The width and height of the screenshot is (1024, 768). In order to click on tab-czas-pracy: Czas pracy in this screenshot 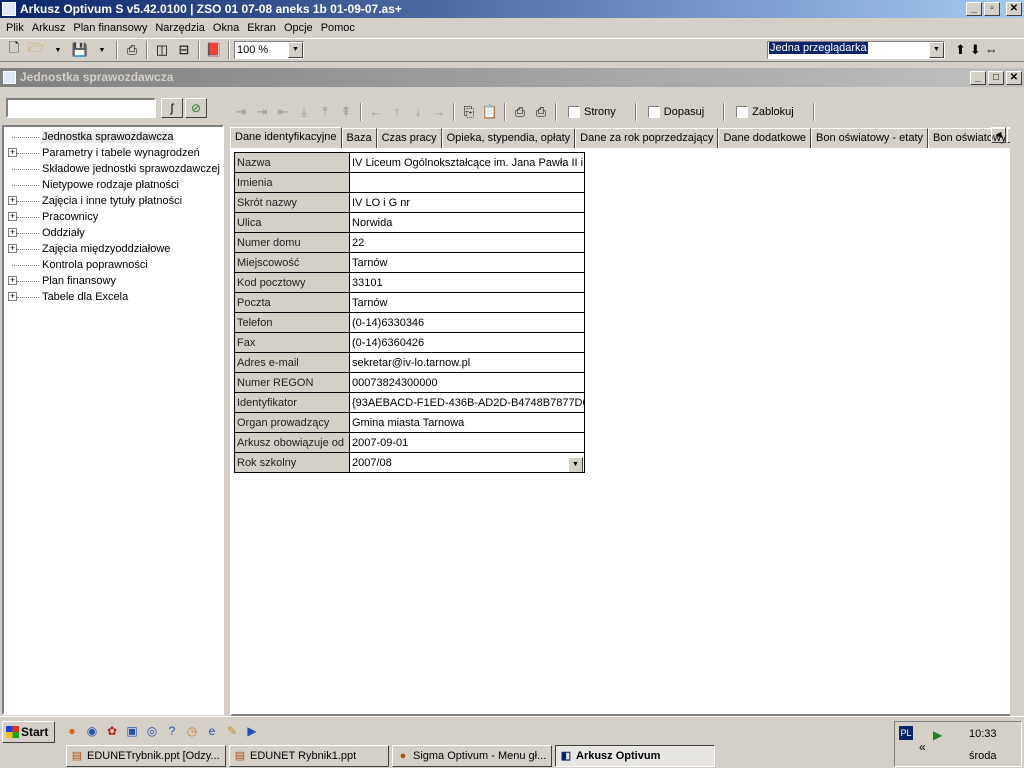, I will do `click(409, 138)`.